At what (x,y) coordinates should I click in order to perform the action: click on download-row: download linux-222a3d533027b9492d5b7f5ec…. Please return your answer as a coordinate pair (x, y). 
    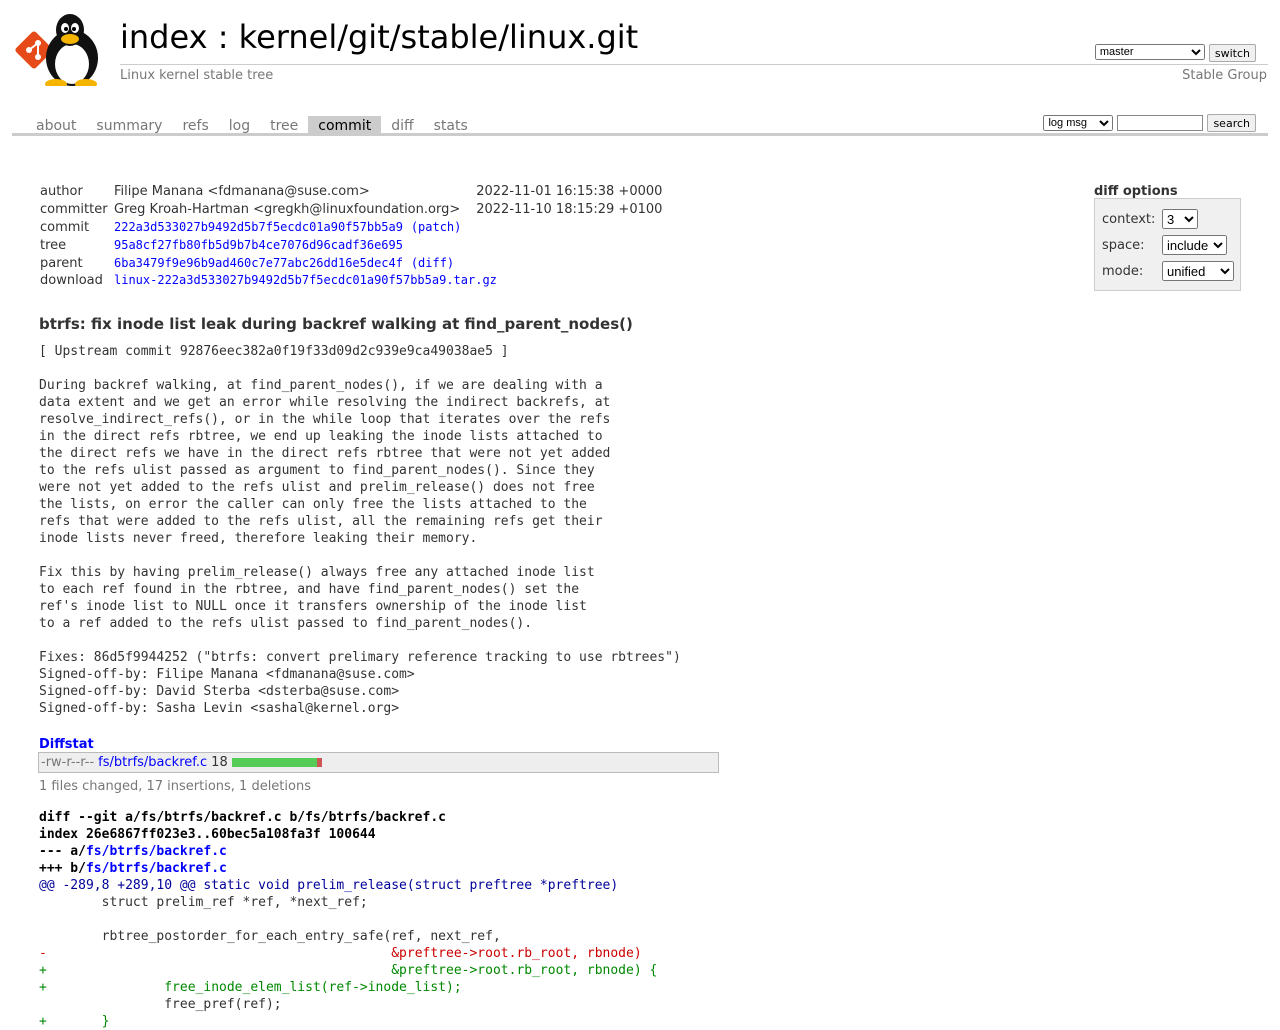
    Looking at the image, I should click on (351, 281).